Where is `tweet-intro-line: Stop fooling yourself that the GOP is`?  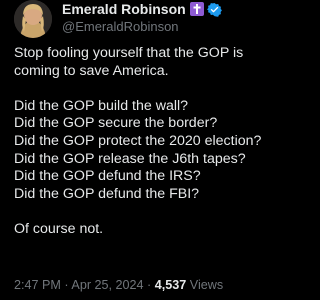 tweet-intro-line: Stop fooling yourself that the GOP is is located at coordinates (129, 53).